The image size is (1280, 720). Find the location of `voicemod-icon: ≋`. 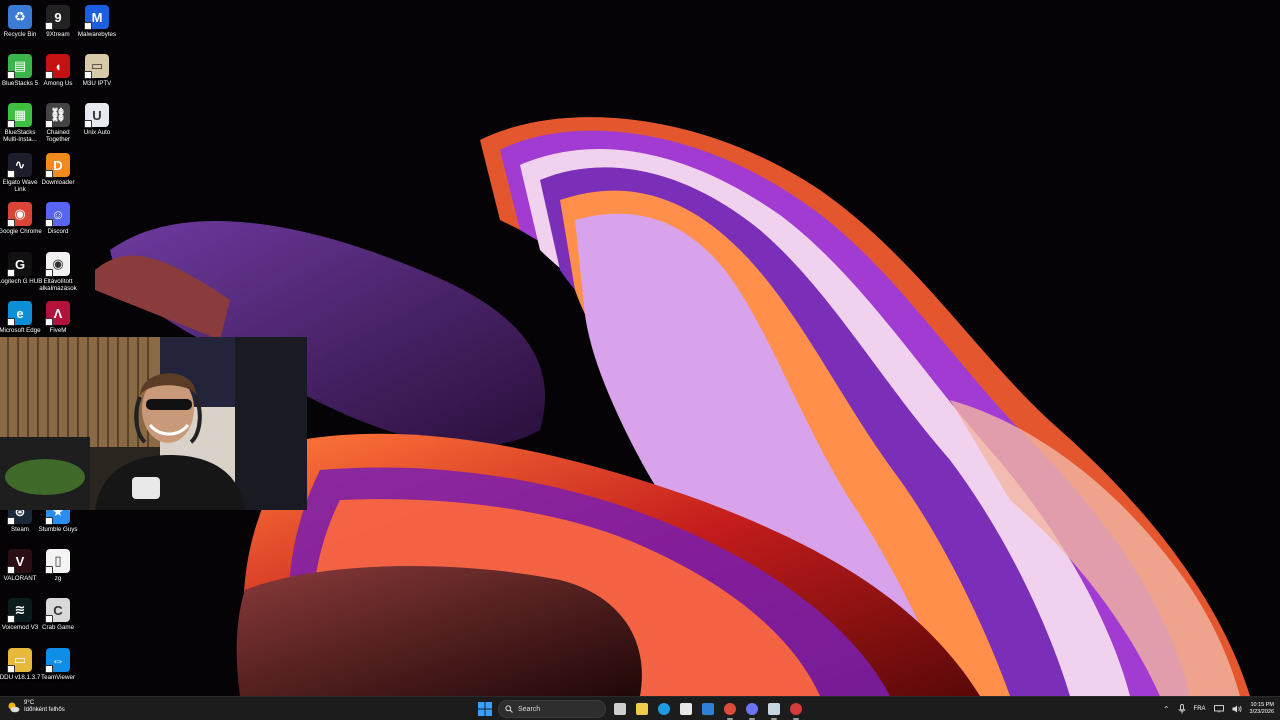

voicemod-icon: ≋ is located at coordinates (19, 610).